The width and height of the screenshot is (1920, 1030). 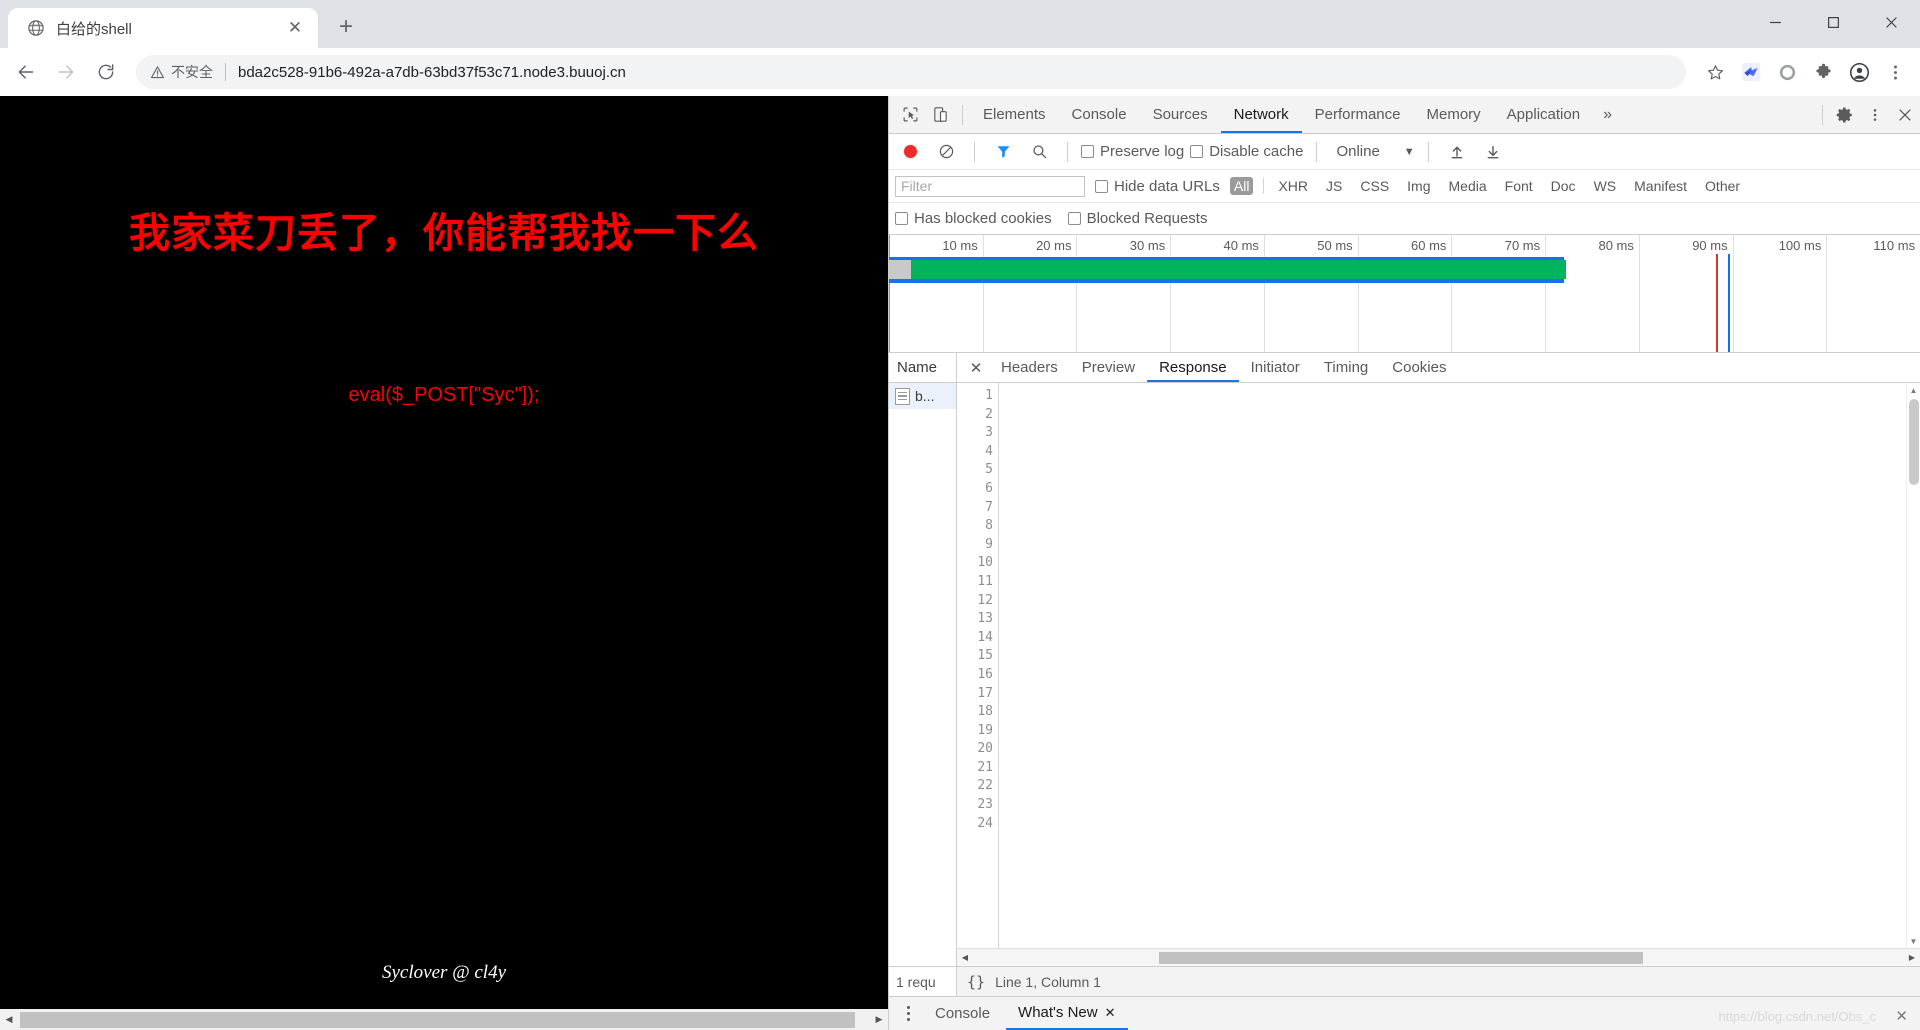 I want to click on forward-button, so click(x=66, y=72).